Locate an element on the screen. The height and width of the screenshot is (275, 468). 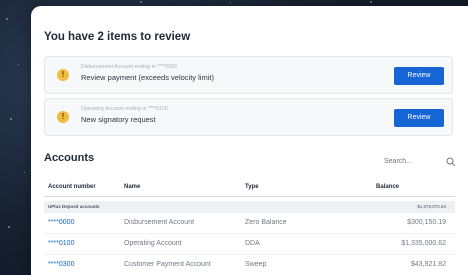
account-balance: $300,150.19 is located at coordinates (426, 222).